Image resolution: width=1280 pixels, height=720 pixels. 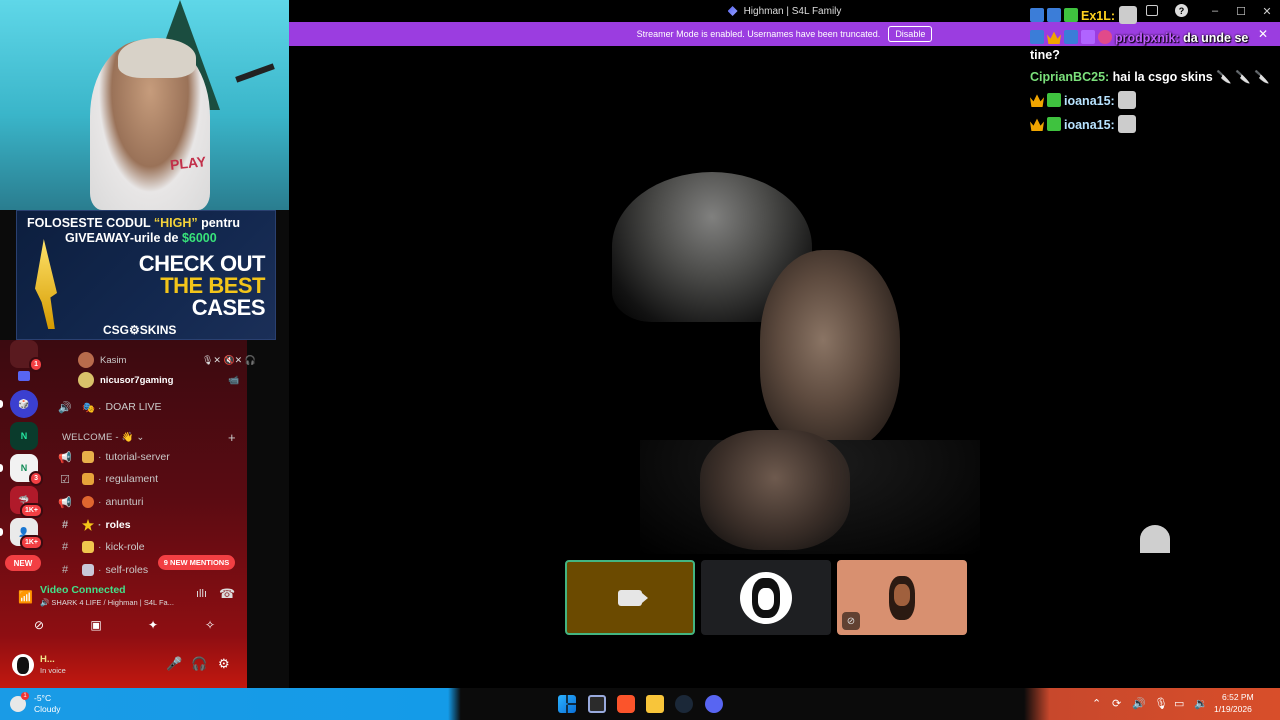 I want to click on chat-username: CiprianBC25:, so click(x=1070, y=76).